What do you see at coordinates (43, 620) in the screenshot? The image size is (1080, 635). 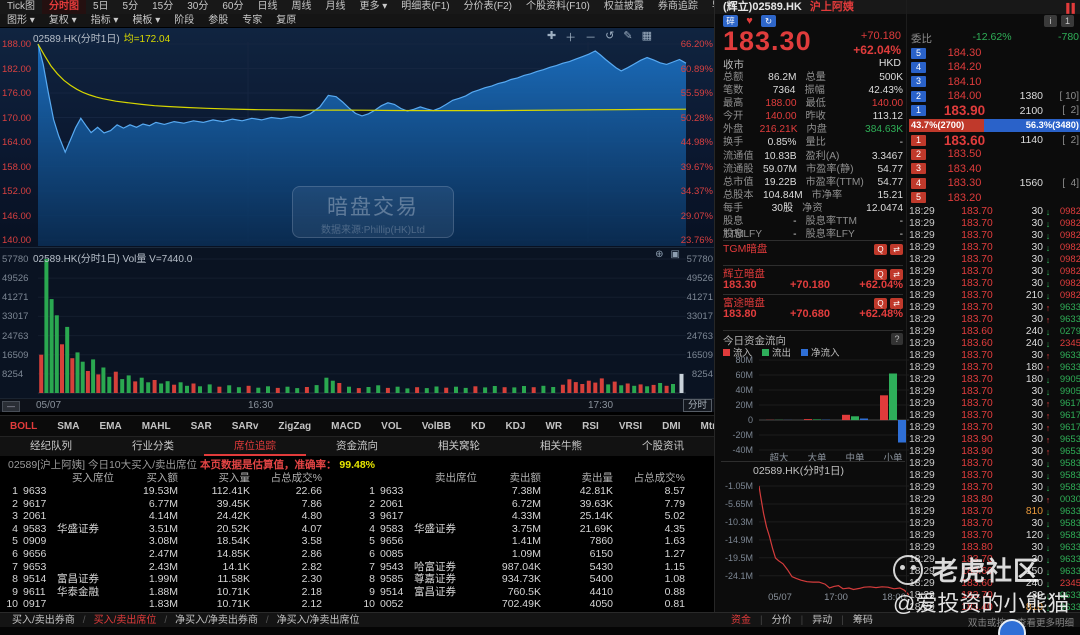 I see `seat-view-tab: 买入/卖出券商` at bounding box center [43, 620].